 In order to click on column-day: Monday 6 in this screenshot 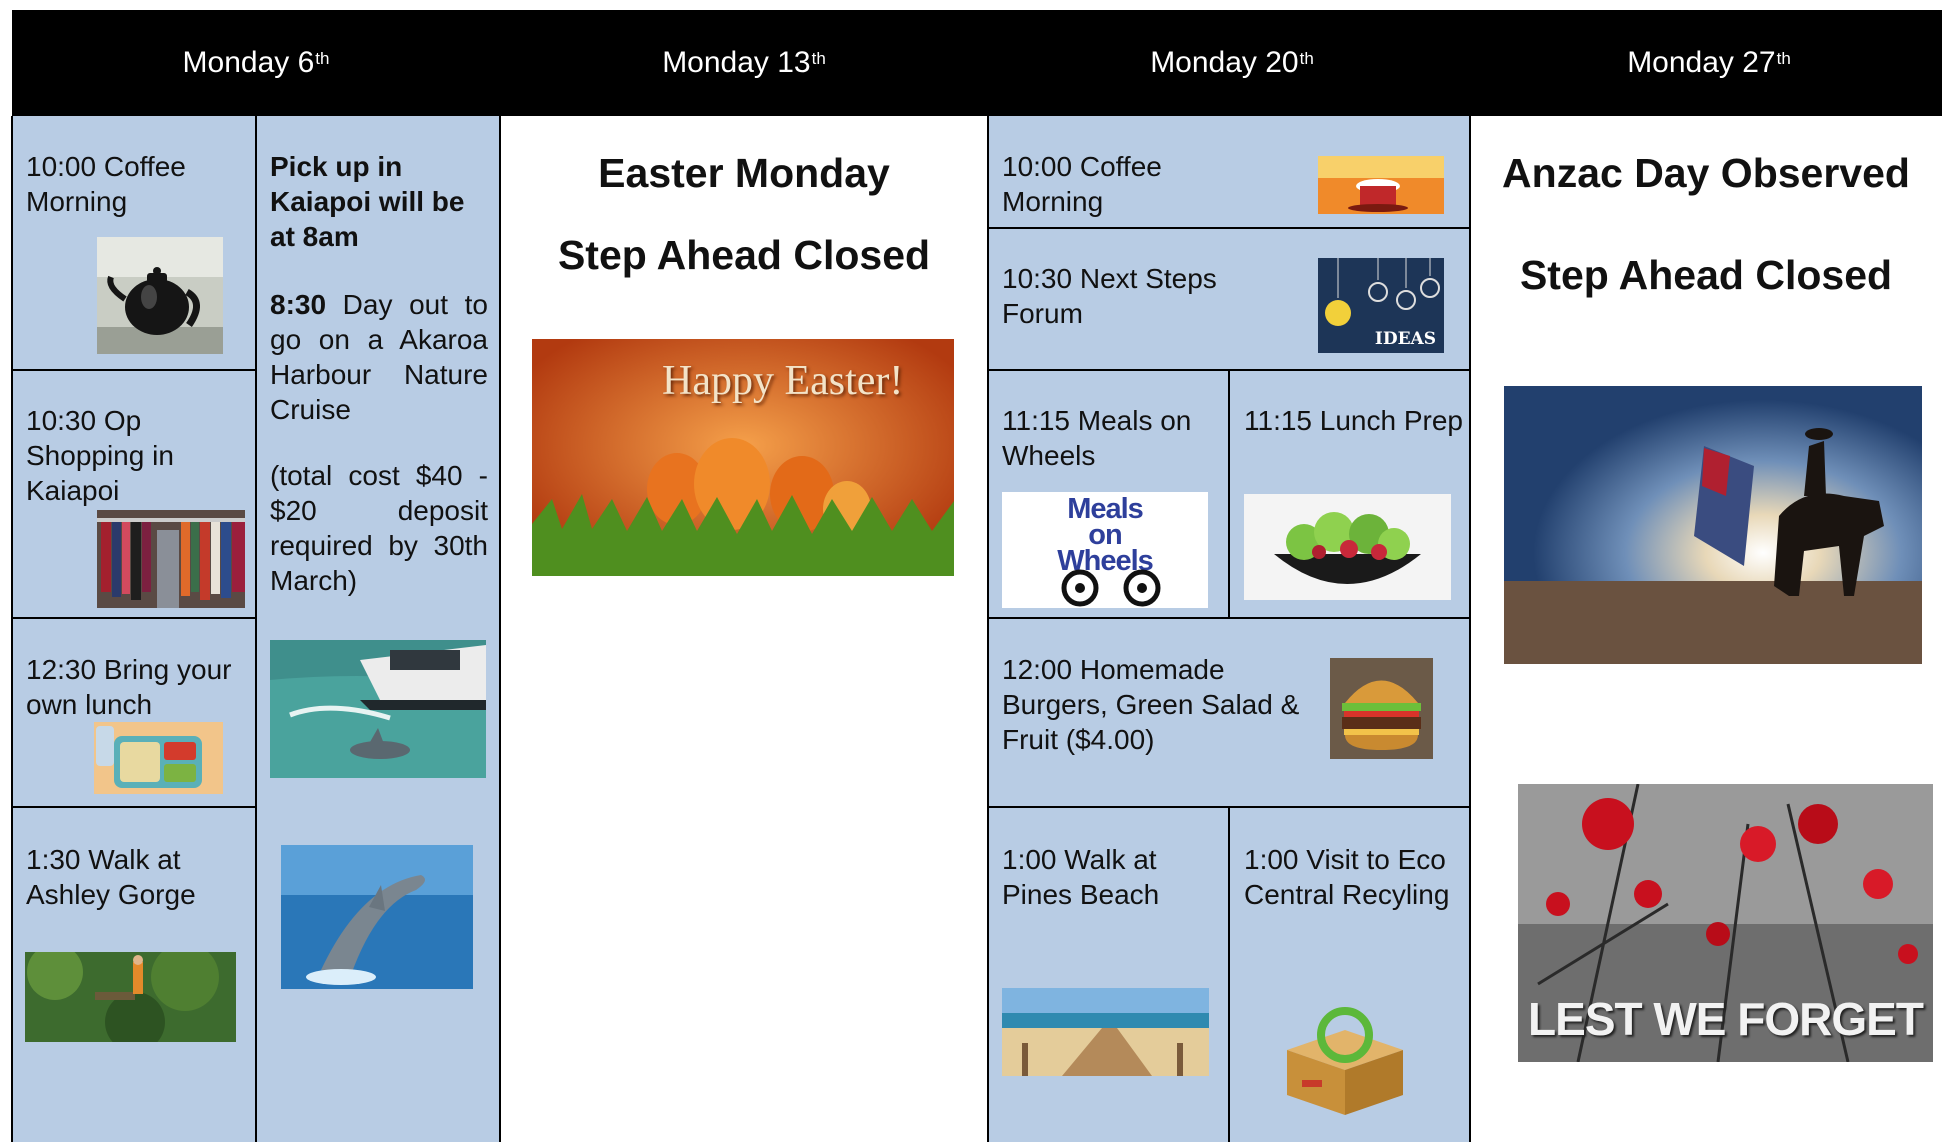, I will do `click(248, 62)`.